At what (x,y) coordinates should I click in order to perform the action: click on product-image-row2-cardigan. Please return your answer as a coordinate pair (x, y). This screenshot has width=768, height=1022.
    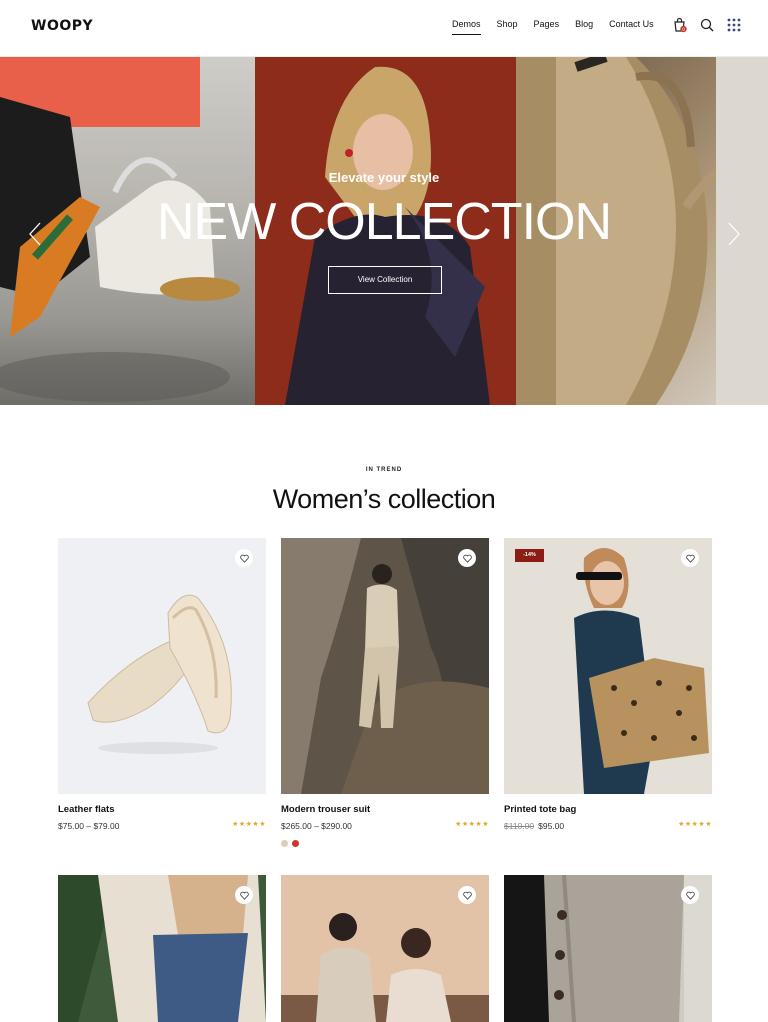
    Looking at the image, I should click on (608, 948).